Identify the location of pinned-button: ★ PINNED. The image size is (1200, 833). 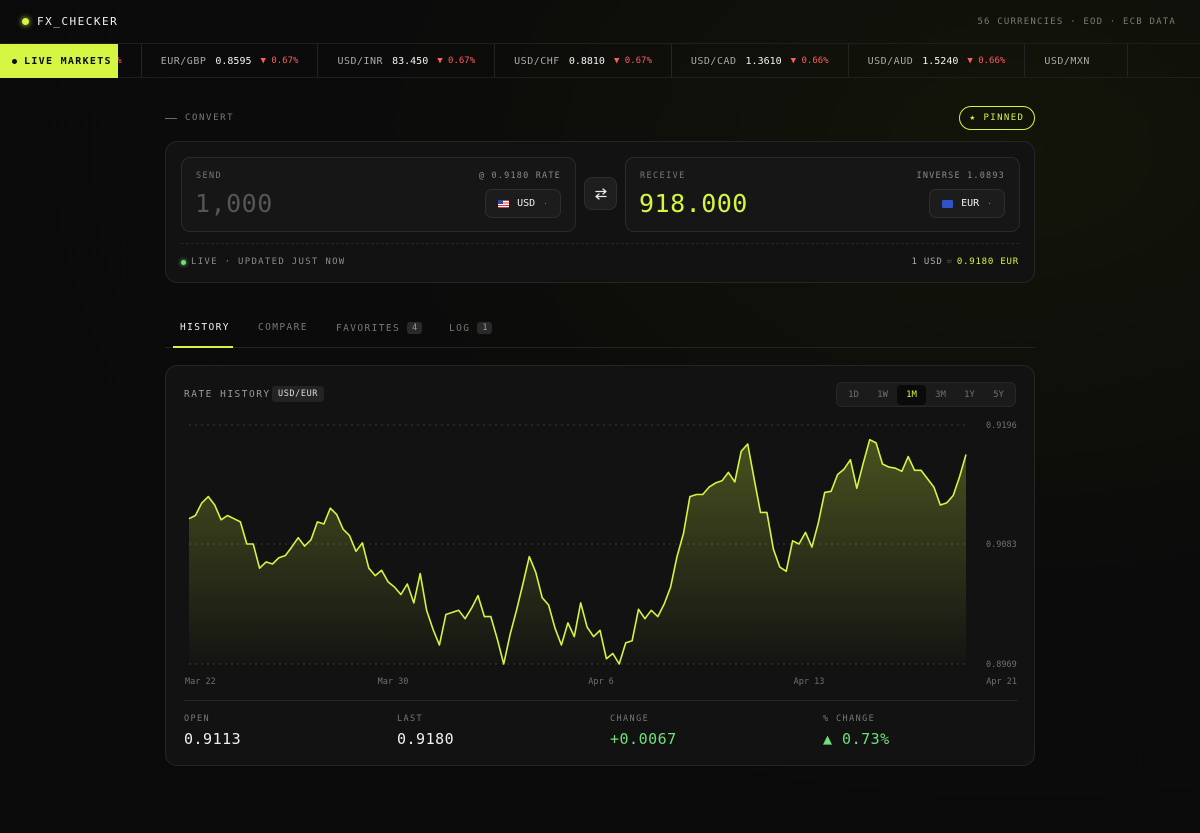
(997, 118).